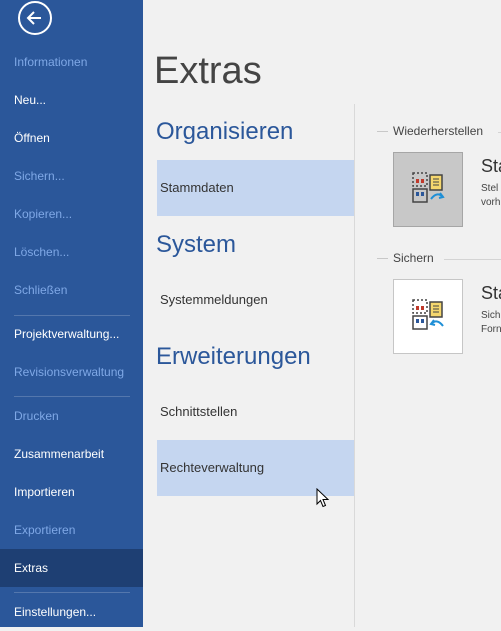 This screenshot has width=501, height=631. Describe the element at coordinates (491, 202) in the screenshot. I see `restore-action-desc-line2: vorh` at that location.